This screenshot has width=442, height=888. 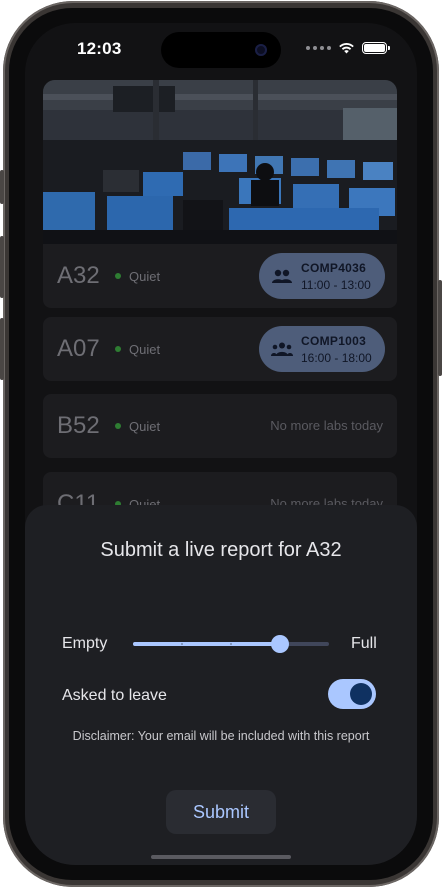 What do you see at coordinates (361, 694) in the screenshot?
I see `toggle-knob` at bounding box center [361, 694].